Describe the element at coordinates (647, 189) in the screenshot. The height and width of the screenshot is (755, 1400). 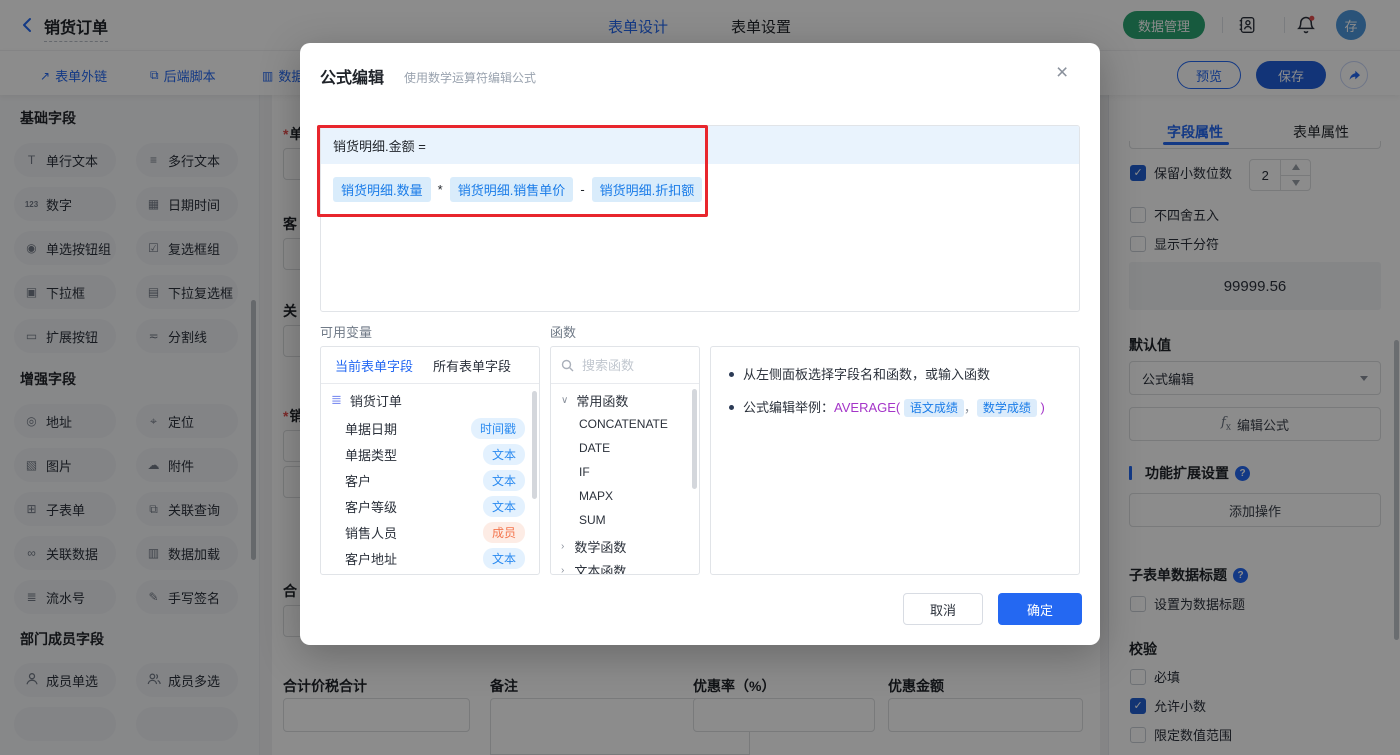
I see `field-token: 销货明细.折扣额` at that location.